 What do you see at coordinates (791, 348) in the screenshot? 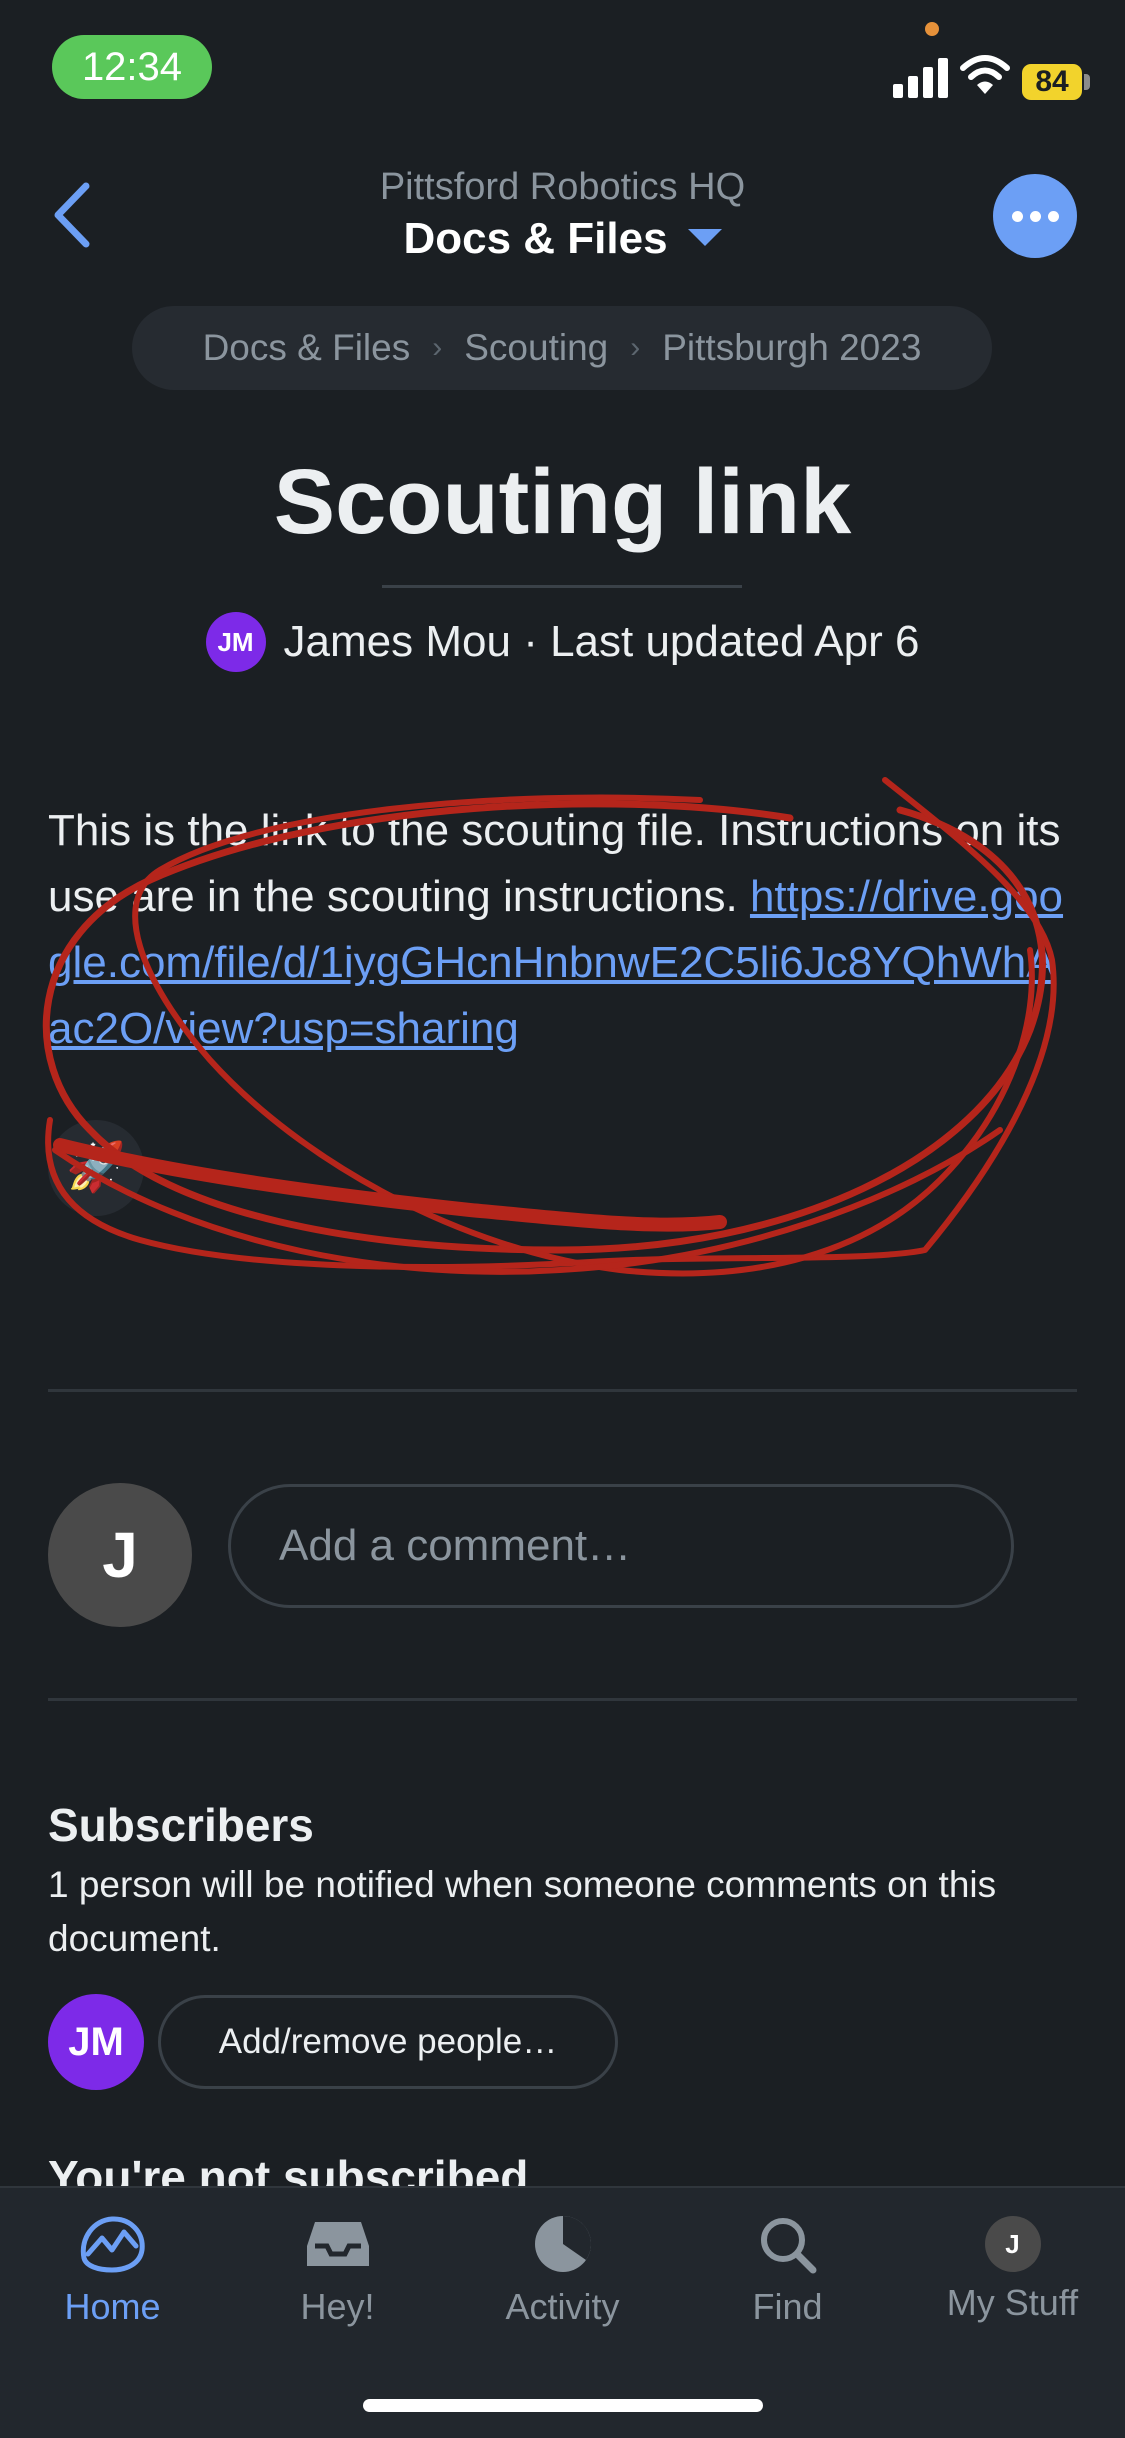
I see `breadcrumb-item-pittsburgh: Pittsburgh 2023` at bounding box center [791, 348].